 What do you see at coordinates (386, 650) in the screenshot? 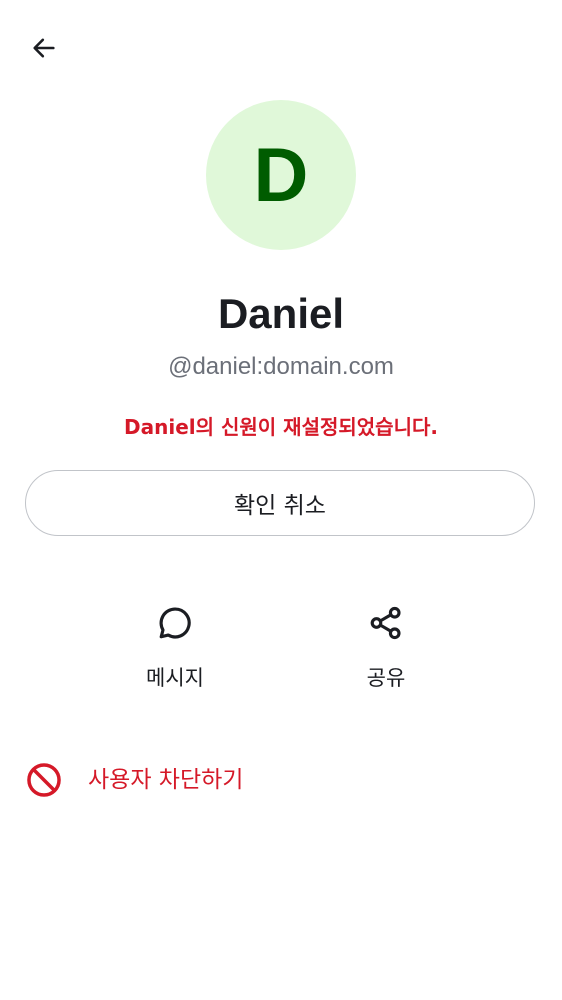
I see `share-action-button: 공유` at bounding box center [386, 650].